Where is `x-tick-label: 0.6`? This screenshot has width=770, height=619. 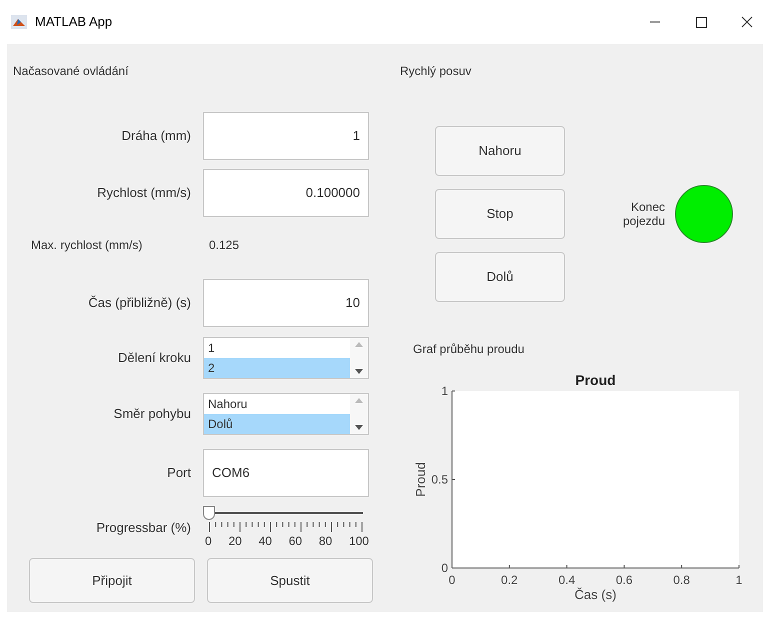 x-tick-label: 0.6 is located at coordinates (624, 580).